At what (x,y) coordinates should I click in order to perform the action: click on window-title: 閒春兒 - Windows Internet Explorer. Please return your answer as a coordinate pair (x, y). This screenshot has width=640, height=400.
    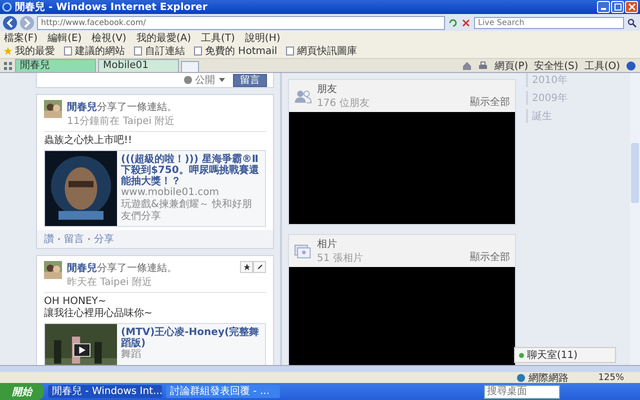
    Looking at the image, I should click on (111, 7).